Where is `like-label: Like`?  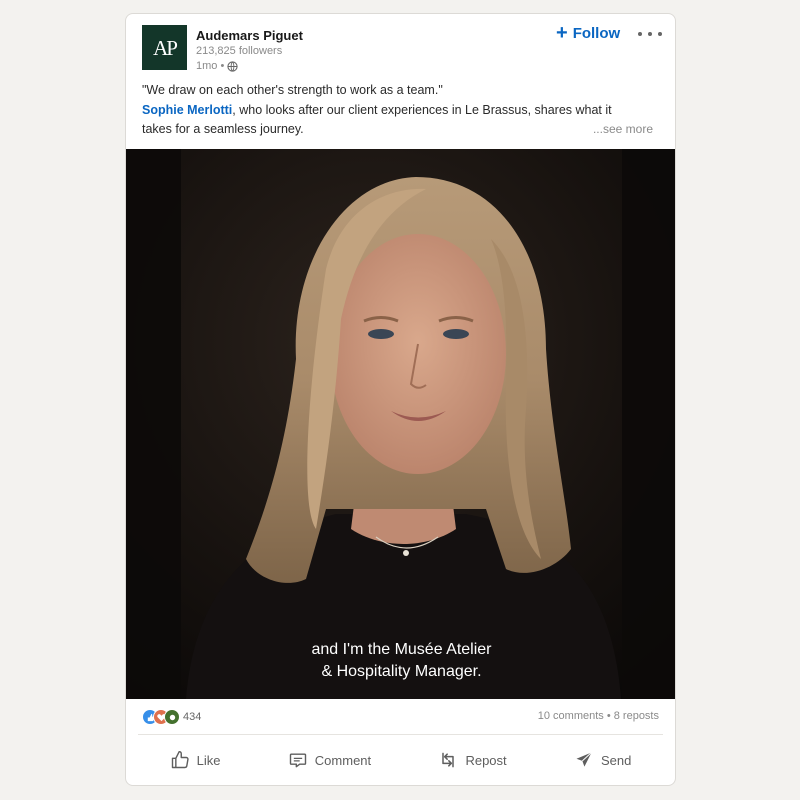
like-label: Like is located at coordinates (208, 760).